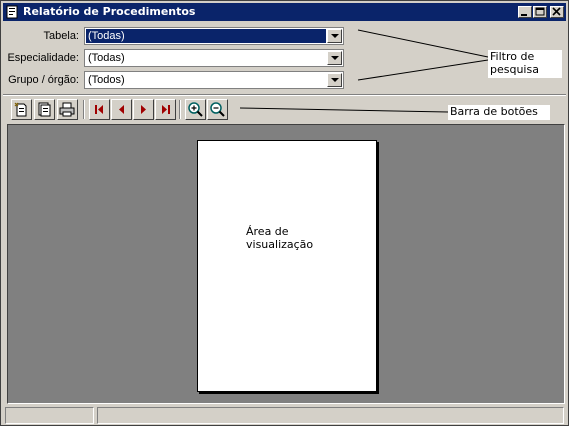 The height and width of the screenshot is (428, 571). What do you see at coordinates (49, 415) in the screenshot?
I see `status-panel` at bounding box center [49, 415].